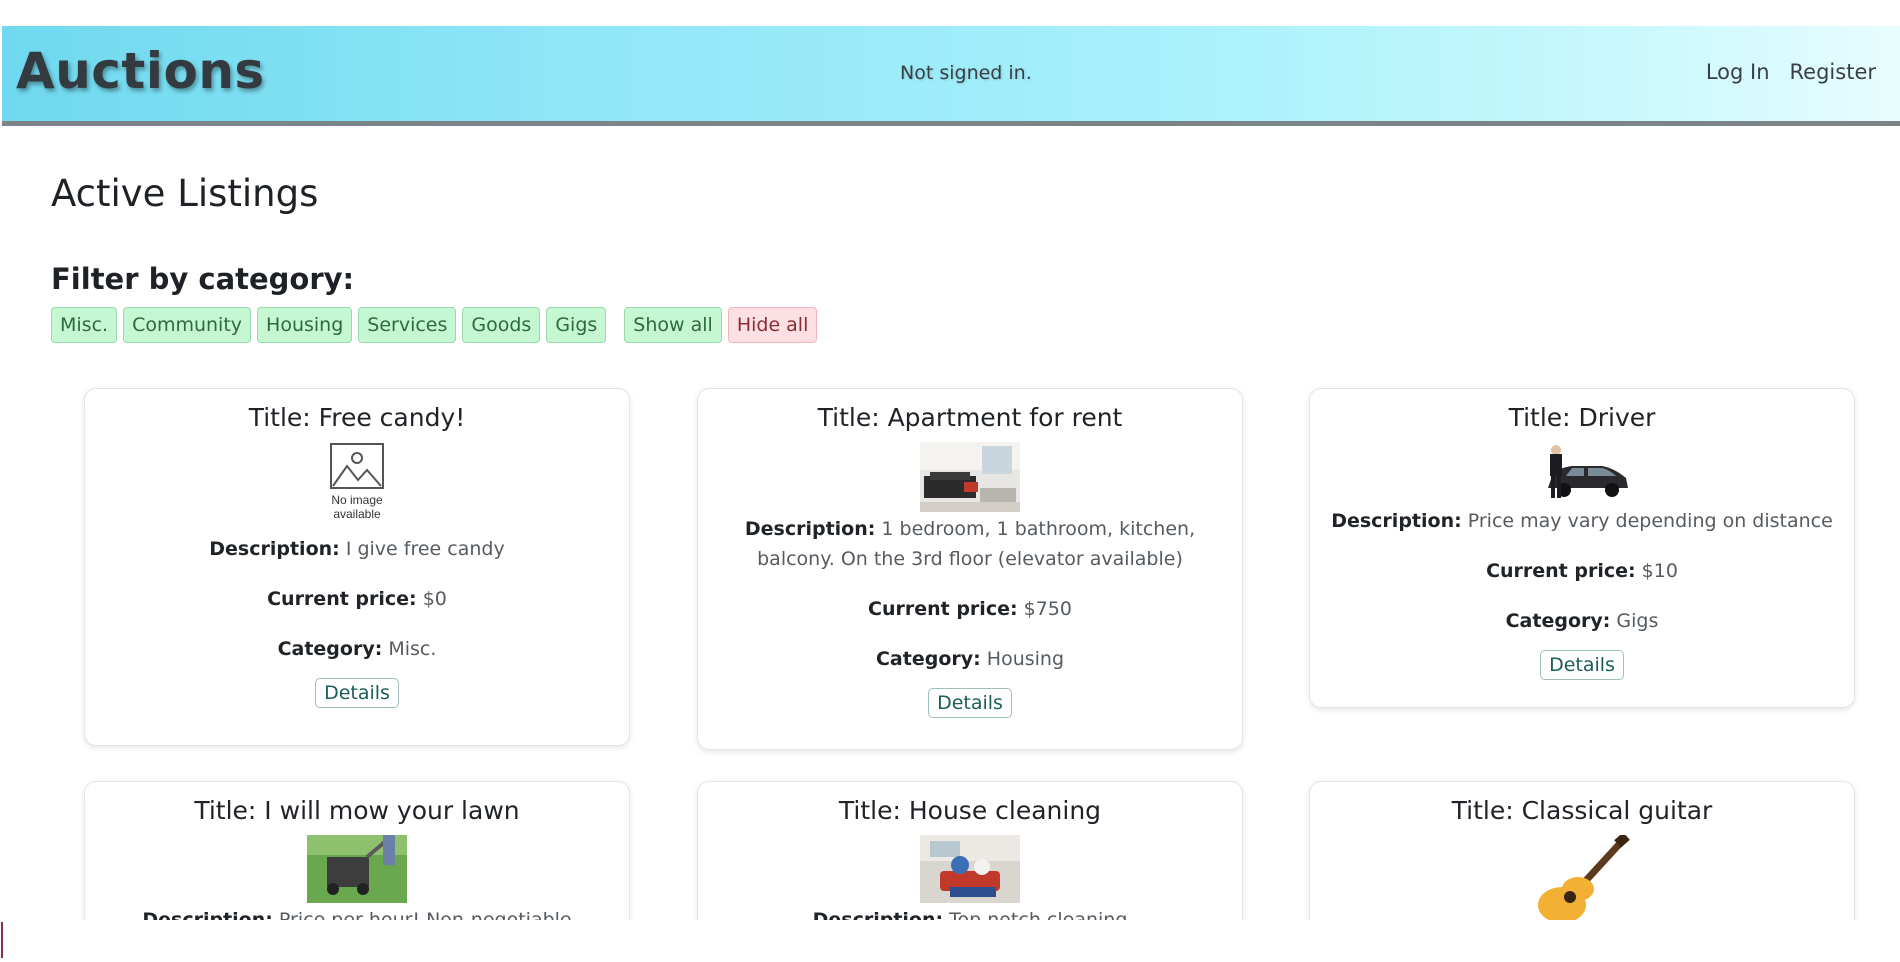 The image size is (1900, 962). What do you see at coordinates (357, 417) in the screenshot?
I see `listing-title: Title: Free candy!` at bounding box center [357, 417].